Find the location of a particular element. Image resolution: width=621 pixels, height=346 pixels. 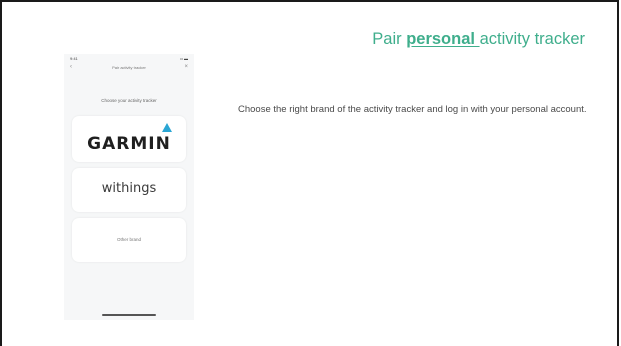

garmin-logo: GARMIN is located at coordinates (129, 144).